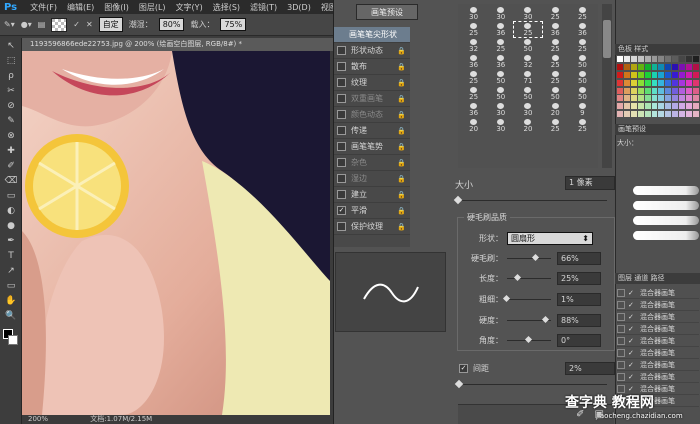 This screenshot has height=424, width=700. What do you see at coordinates (579, 320) in the screenshot?
I see `param-value: 88%` at bounding box center [579, 320].